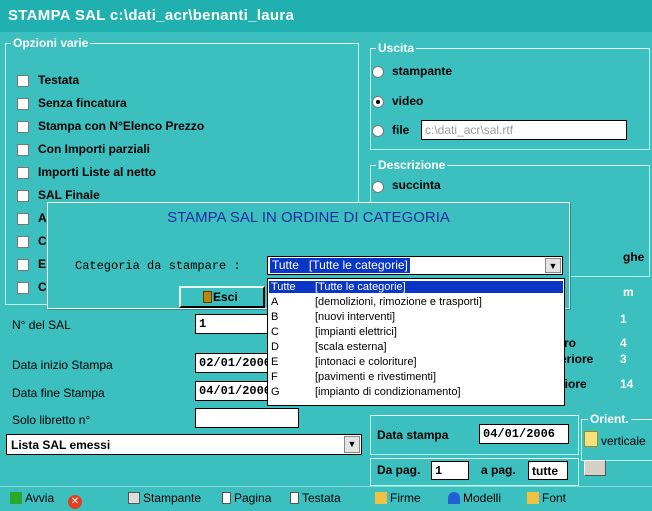 The height and width of the screenshot is (511, 652). I want to click on checkbox-sal-finale, so click(23, 196).